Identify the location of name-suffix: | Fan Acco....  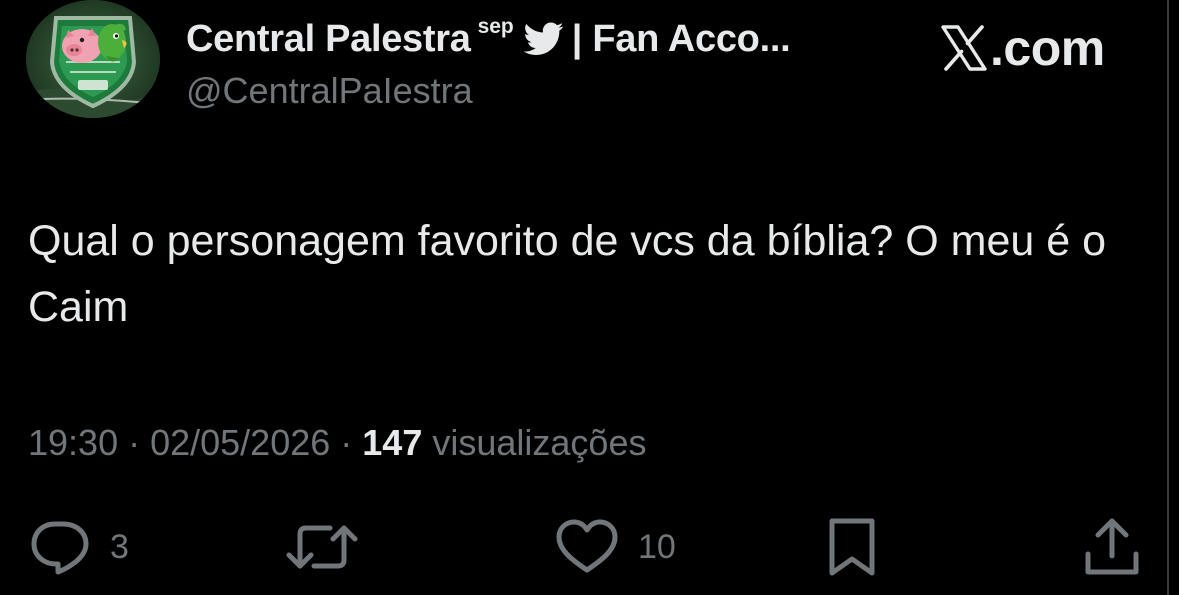
(681, 38).